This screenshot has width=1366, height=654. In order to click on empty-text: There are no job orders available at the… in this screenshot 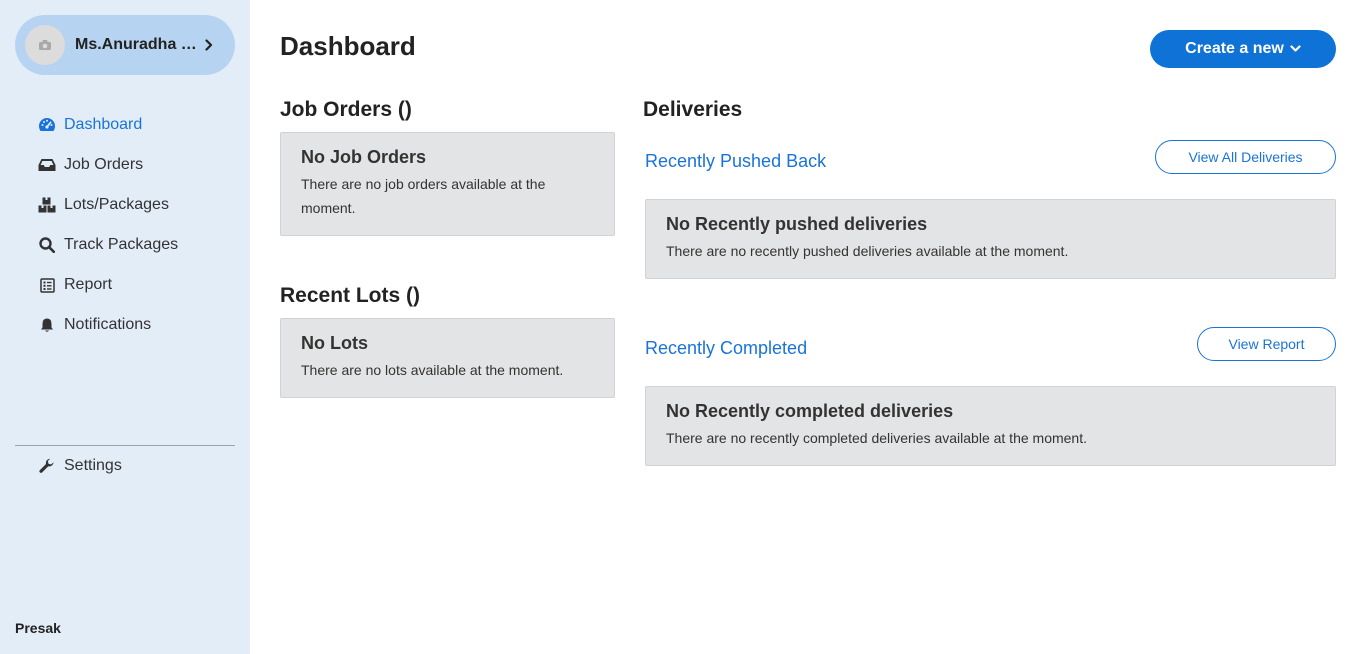, I will do `click(423, 196)`.